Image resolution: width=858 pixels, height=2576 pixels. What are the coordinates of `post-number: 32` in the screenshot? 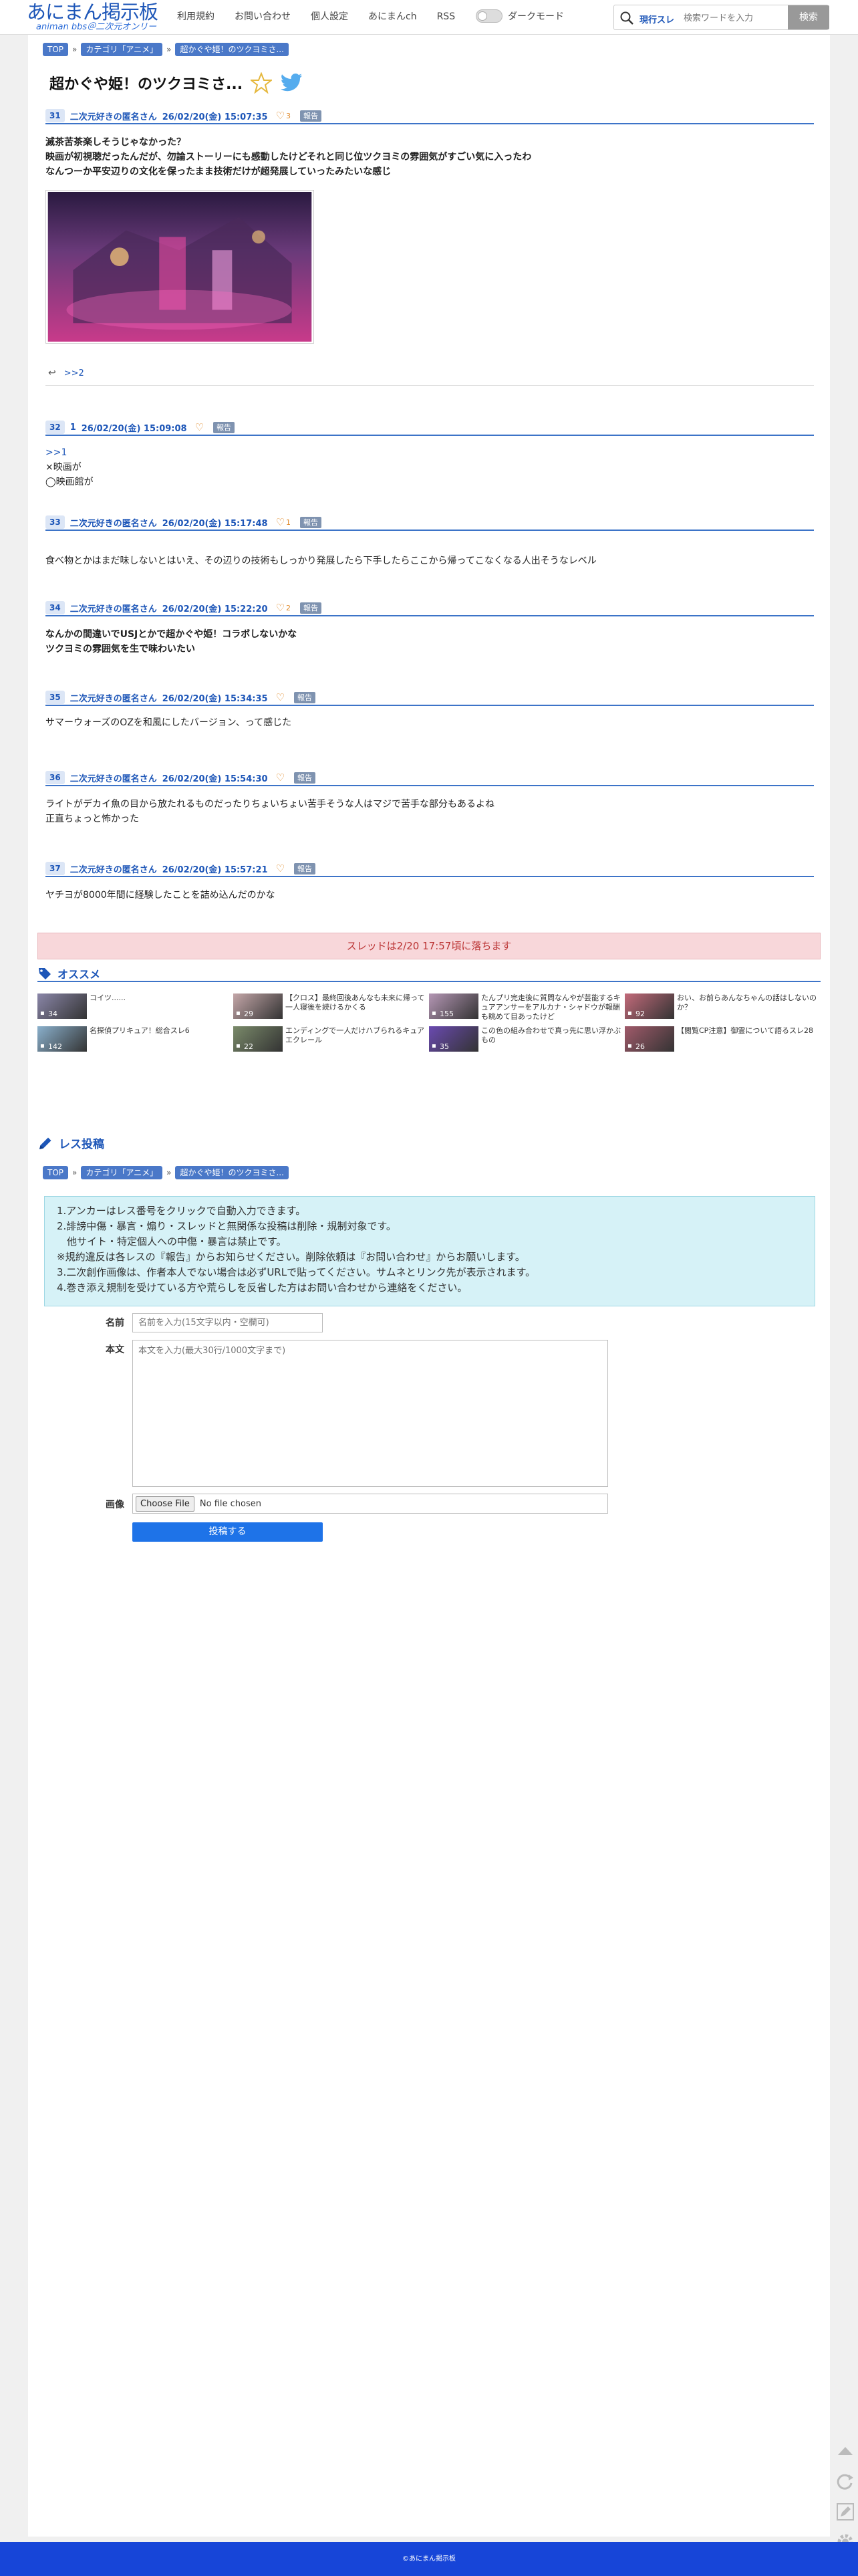 It's located at (55, 427).